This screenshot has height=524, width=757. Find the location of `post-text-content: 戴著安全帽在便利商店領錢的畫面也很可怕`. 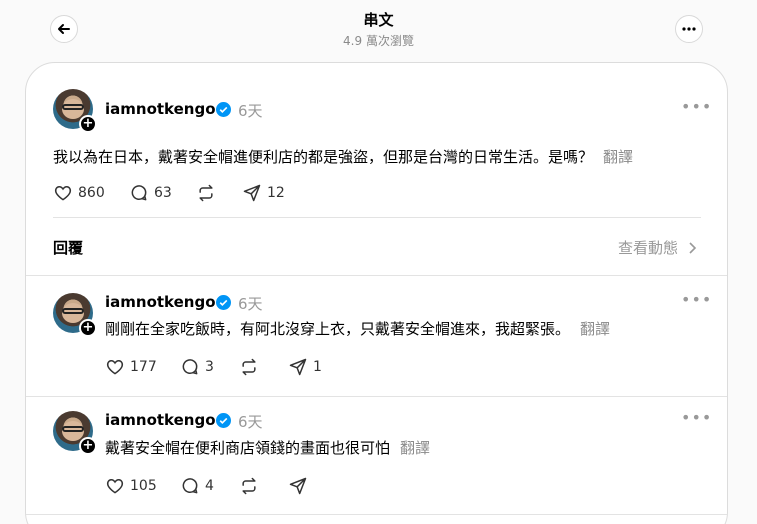

post-text-content: 戴著安全帽在便利商店領錢的畫面也很可怕 is located at coordinates (248, 448).